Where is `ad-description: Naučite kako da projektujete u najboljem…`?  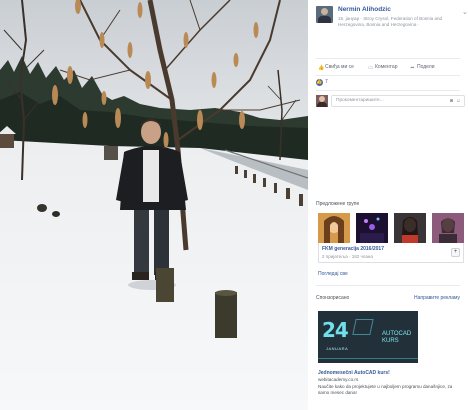 ad-description: Naučite kako da projektujete u najboljem… is located at coordinates (385, 389).